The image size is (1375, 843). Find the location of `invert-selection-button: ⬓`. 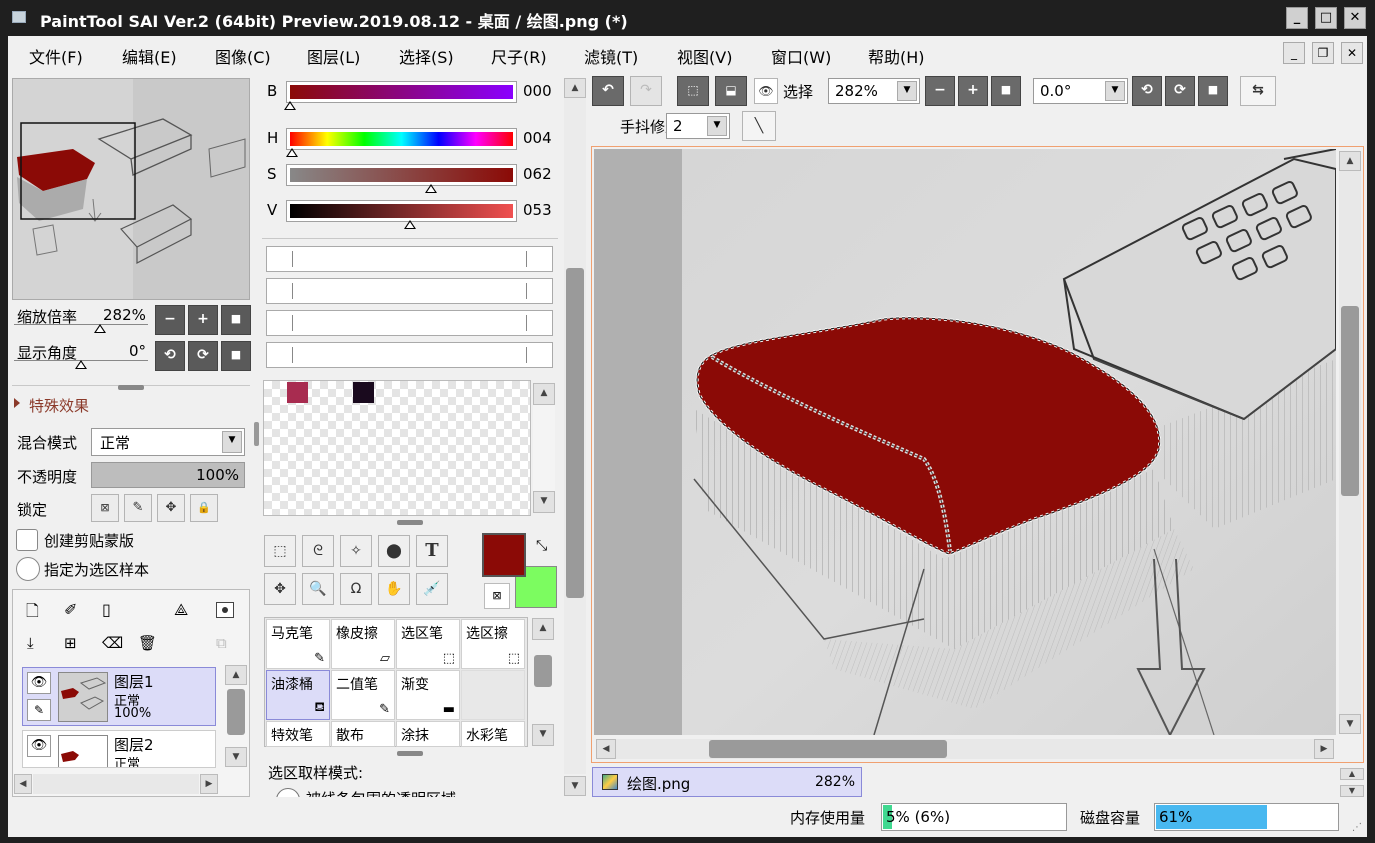

invert-selection-button: ⬓ is located at coordinates (731, 91).